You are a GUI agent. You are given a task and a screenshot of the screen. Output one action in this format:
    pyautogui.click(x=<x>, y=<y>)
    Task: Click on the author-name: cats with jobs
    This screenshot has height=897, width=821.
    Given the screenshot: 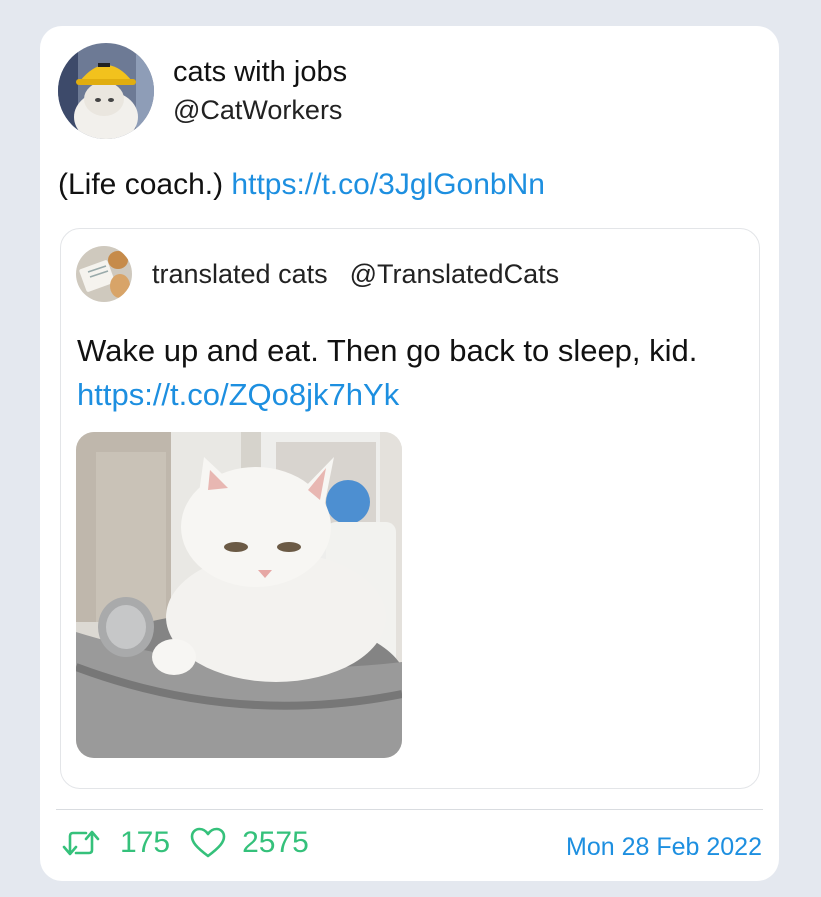 What is the action you would take?
    pyautogui.click(x=260, y=72)
    